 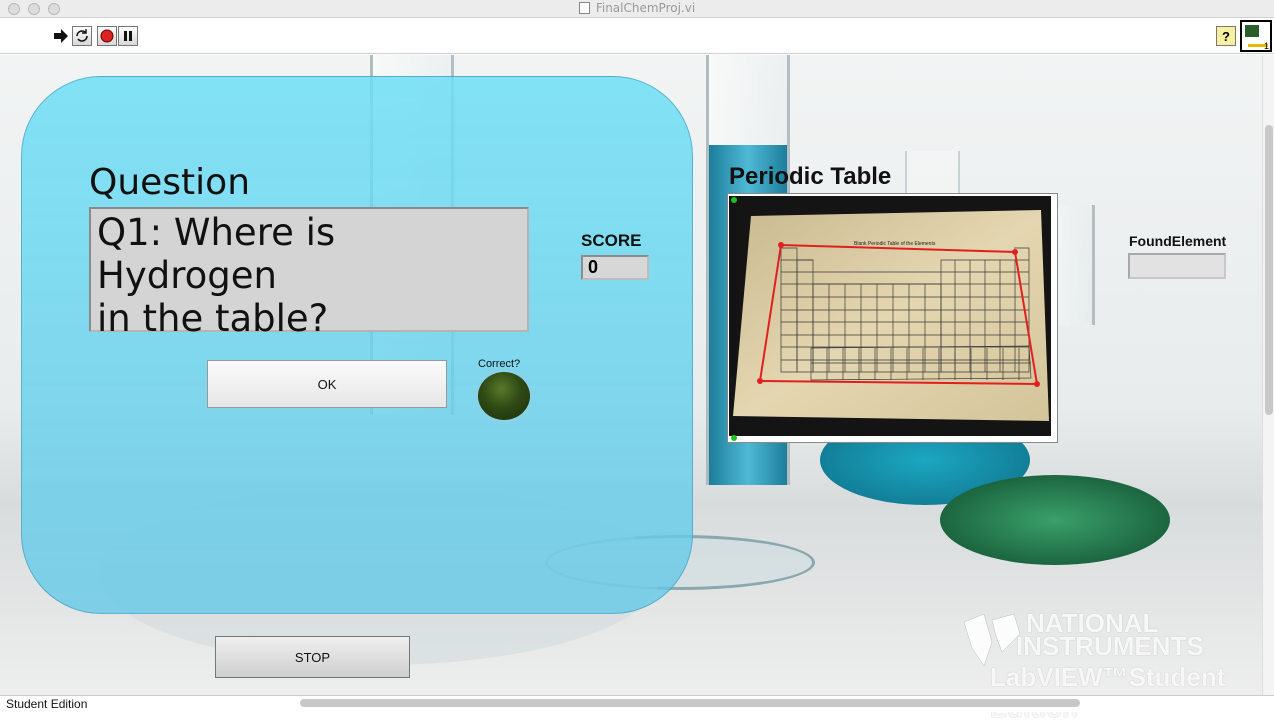 I want to click on question-text-display: Q1: Where is Hydrogen in the table?, so click(x=309, y=273).